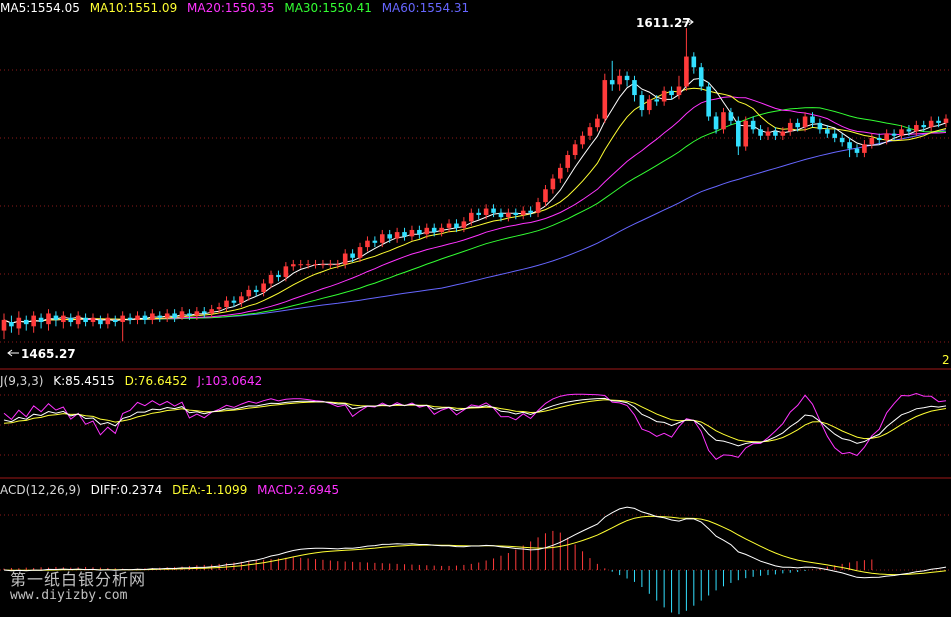  Describe the element at coordinates (426, 8) in the screenshot. I see `legend-ma60: MA60:1554.31` at that location.